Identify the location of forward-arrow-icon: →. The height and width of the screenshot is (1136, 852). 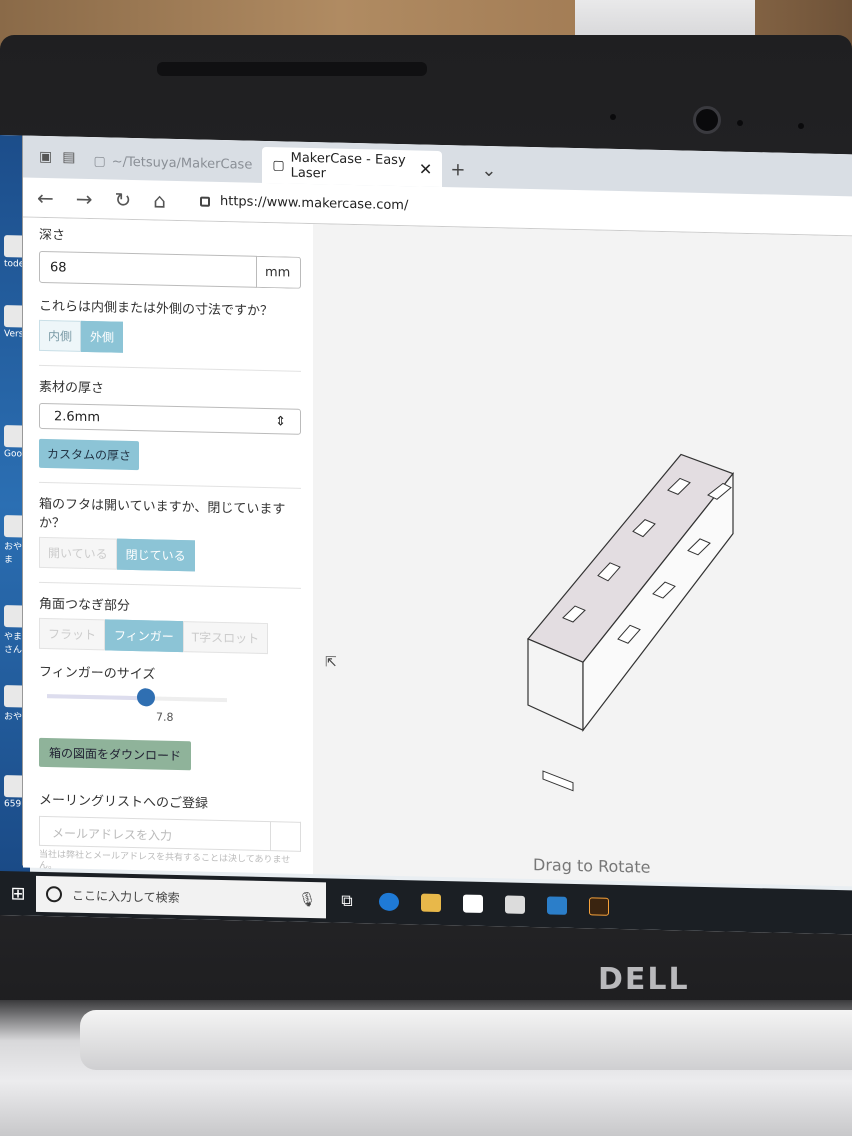
(84, 198).